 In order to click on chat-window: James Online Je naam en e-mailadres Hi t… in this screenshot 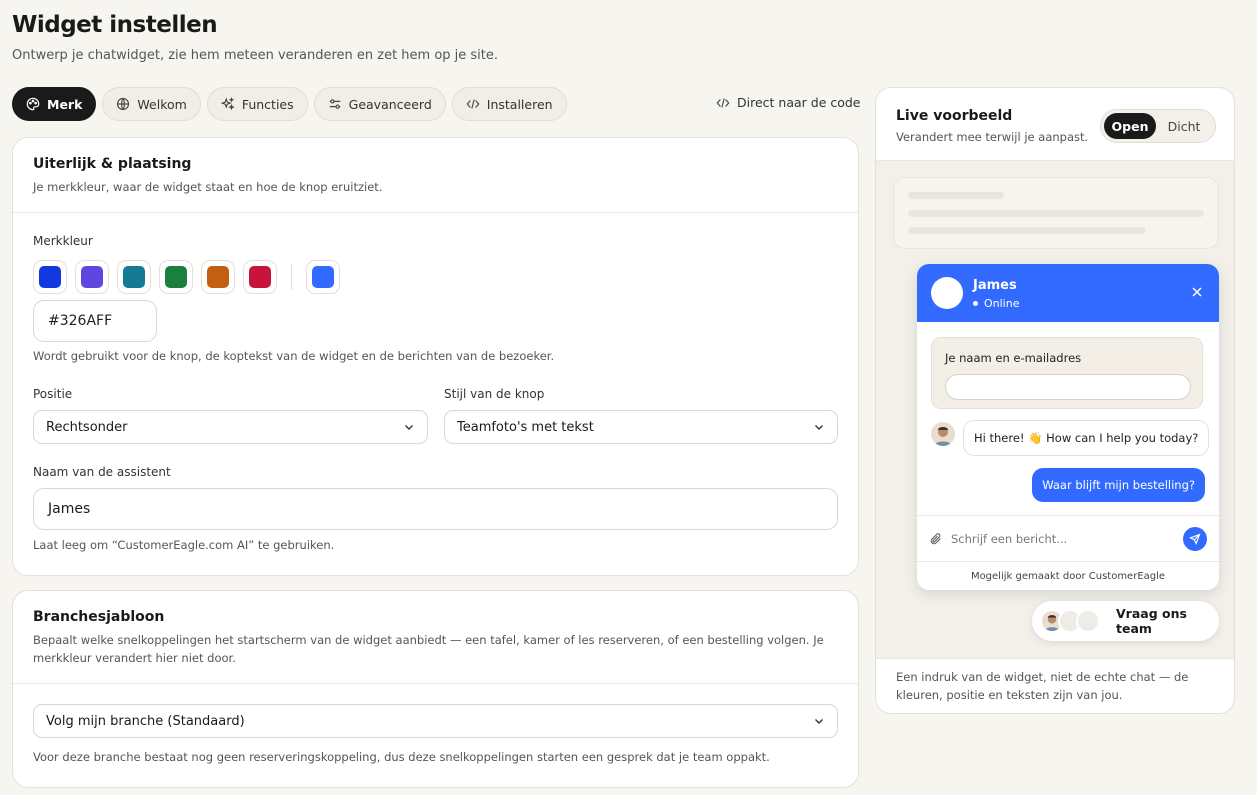, I will do `click(1068, 427)`.